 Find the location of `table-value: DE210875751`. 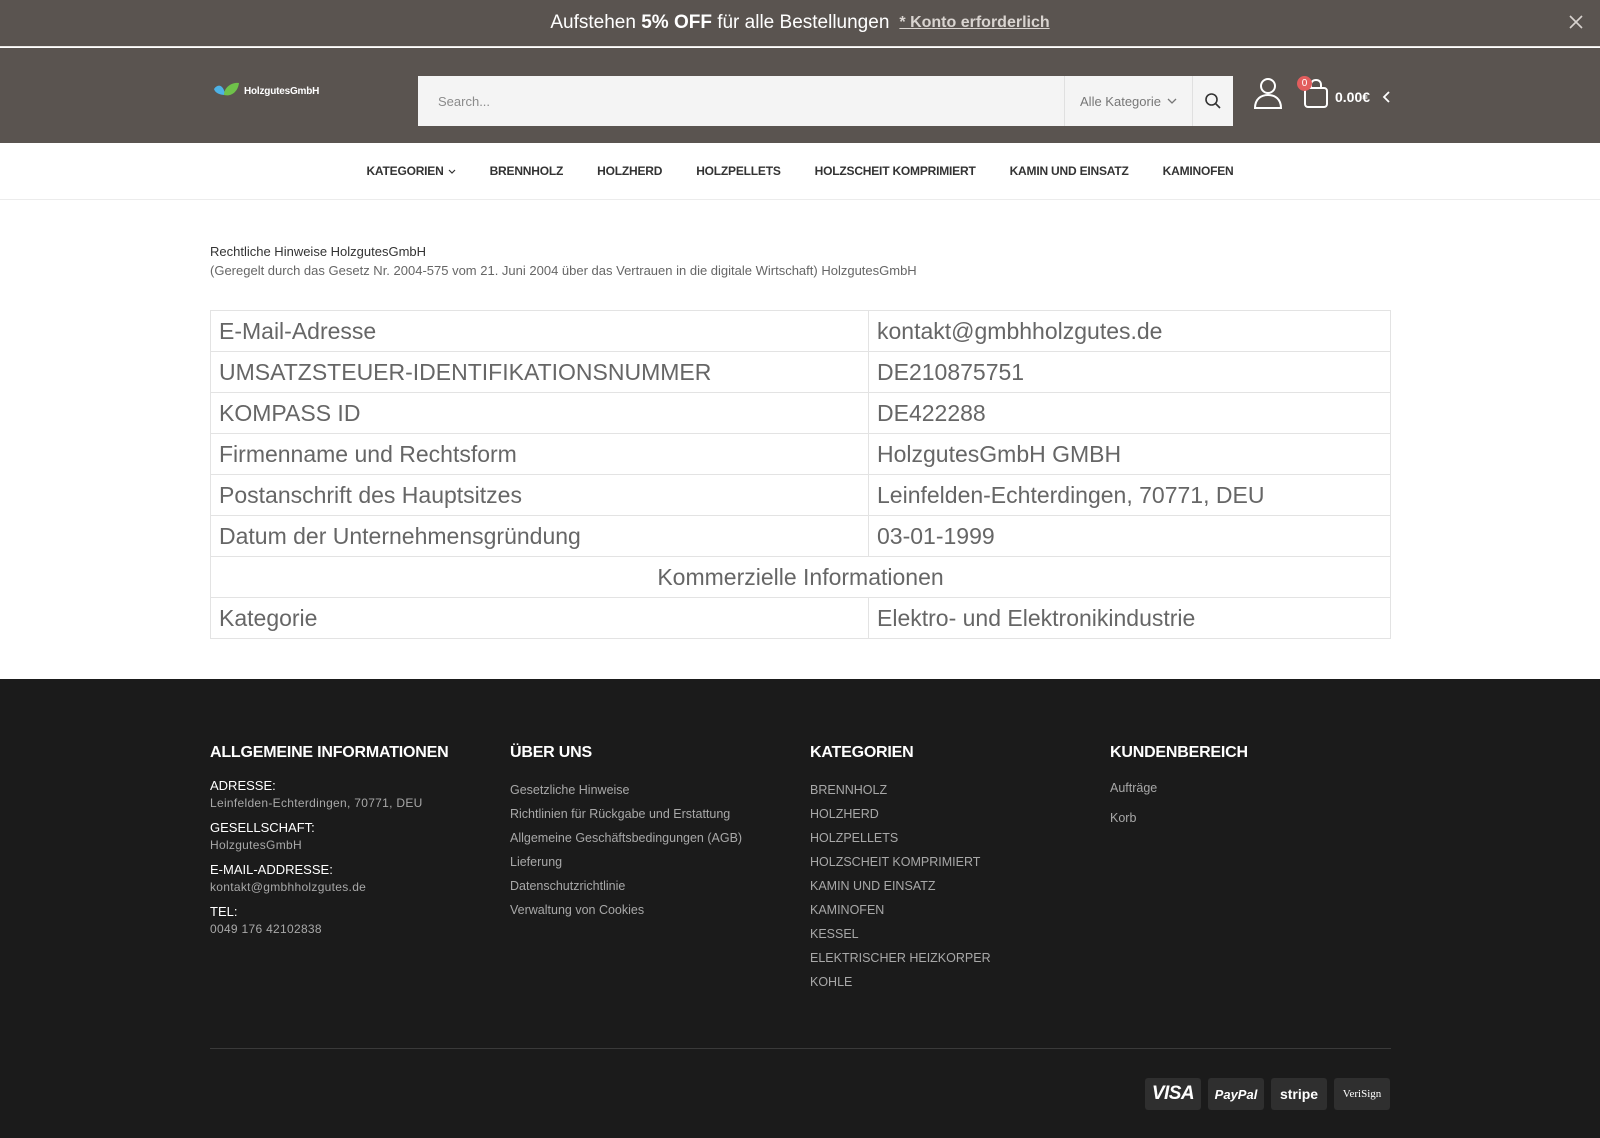

table-value: DE210875751 is located at coordinates (1129, 372).